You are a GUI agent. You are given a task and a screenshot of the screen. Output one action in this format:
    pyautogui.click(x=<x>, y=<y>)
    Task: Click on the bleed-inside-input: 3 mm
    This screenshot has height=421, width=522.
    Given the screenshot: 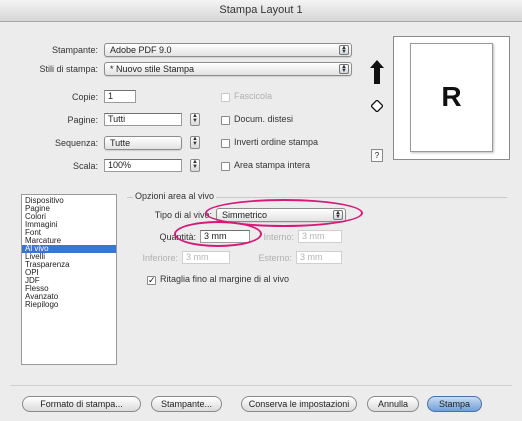 What is the action you would take?
    pyautogui.click(x=320, y=236)
    